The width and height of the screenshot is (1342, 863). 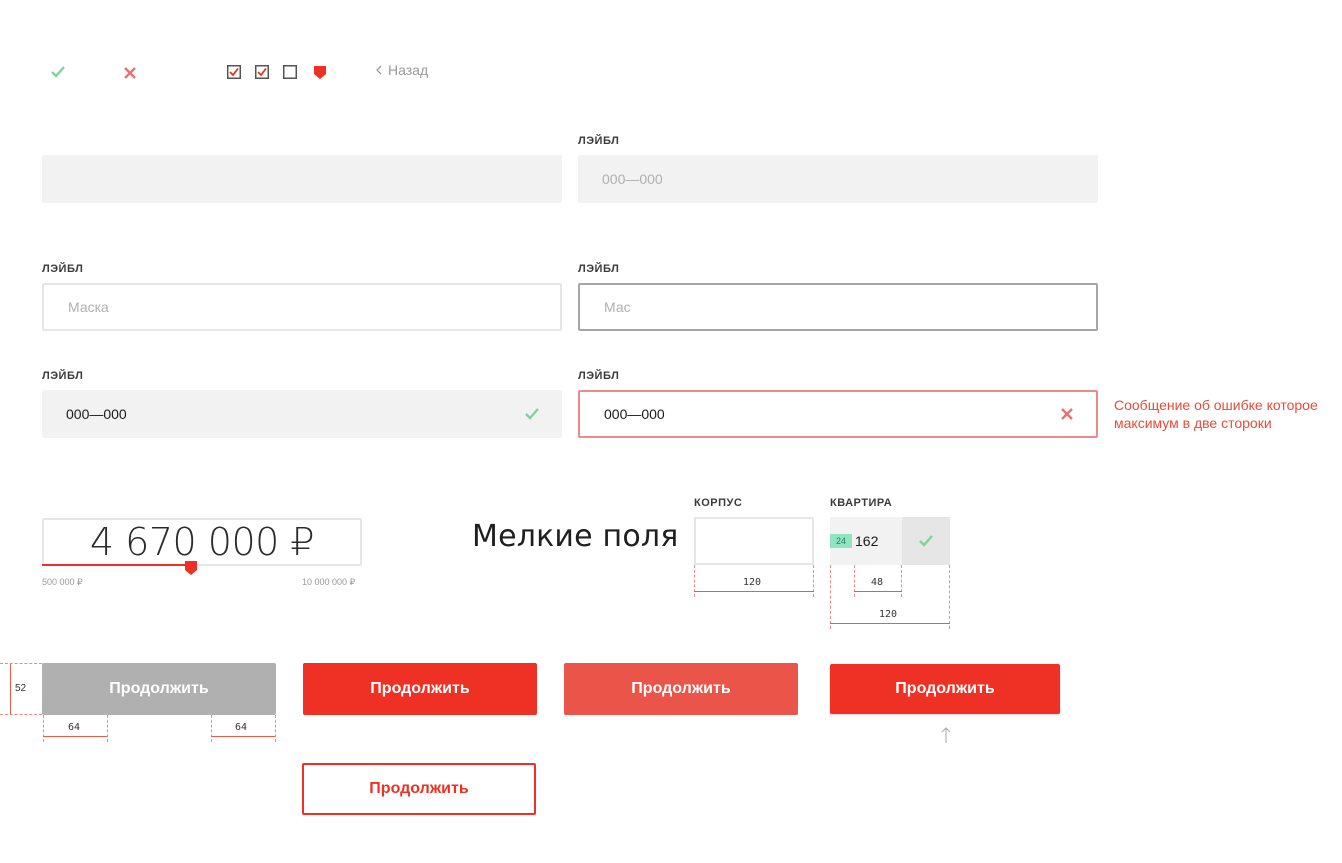 What do you see at coordinates (838, 307) in the screenshot?
I see `focused-input: Мас` at bounding box center [838, 307].